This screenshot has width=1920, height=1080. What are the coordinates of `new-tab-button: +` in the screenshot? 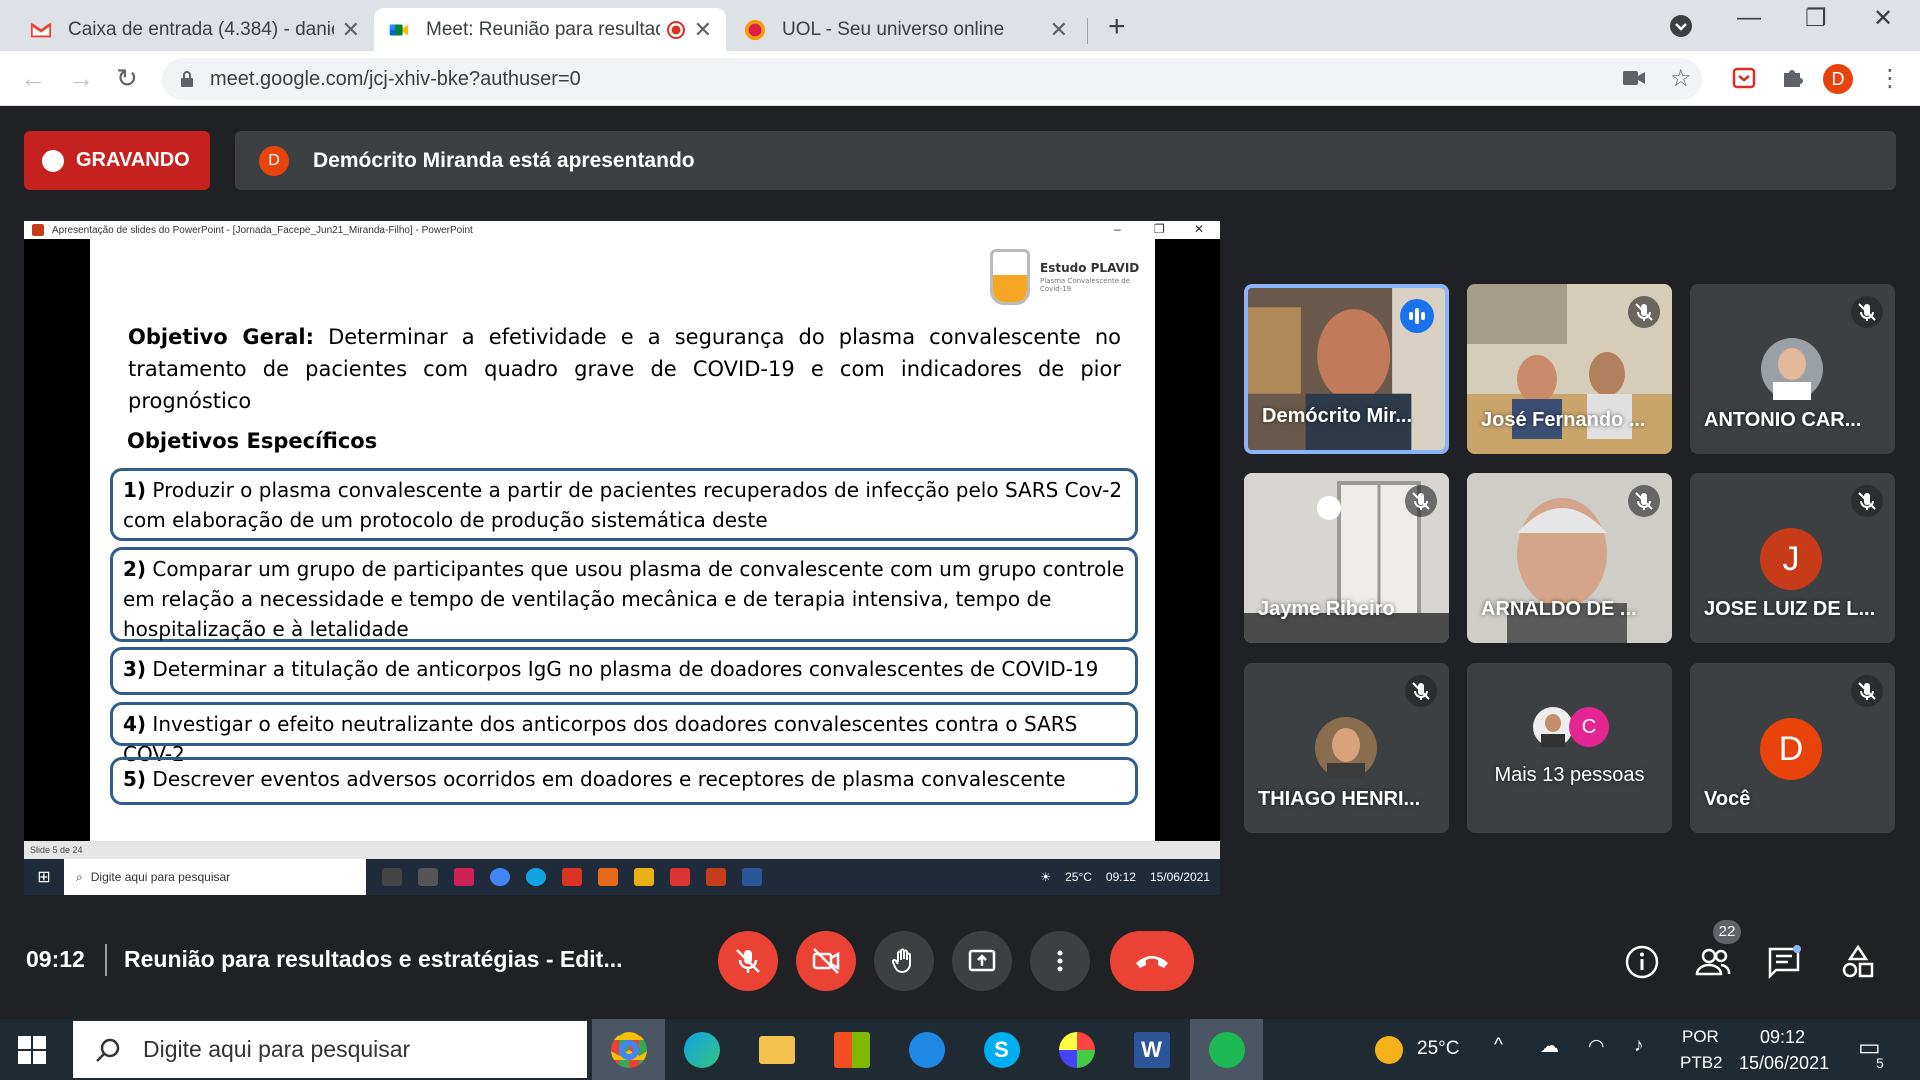 It's located at (1117, 27).